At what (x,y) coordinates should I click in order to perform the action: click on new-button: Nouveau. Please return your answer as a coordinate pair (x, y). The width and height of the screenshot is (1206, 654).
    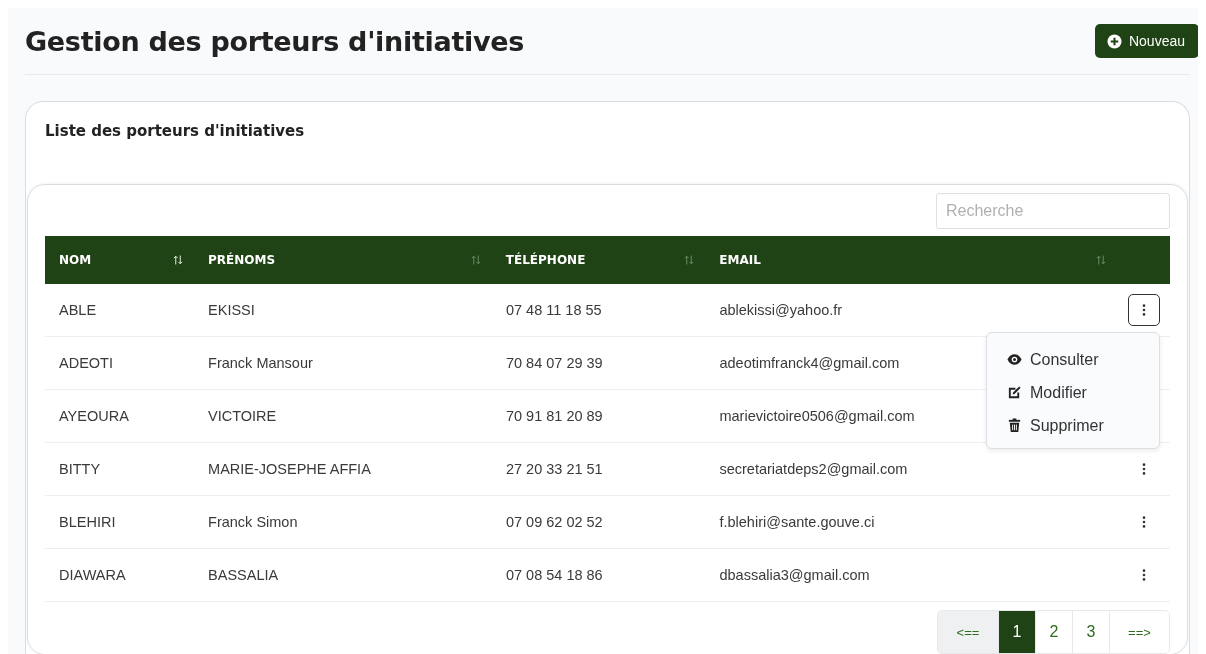
    Looking at the image, I should click on (1146, 41).